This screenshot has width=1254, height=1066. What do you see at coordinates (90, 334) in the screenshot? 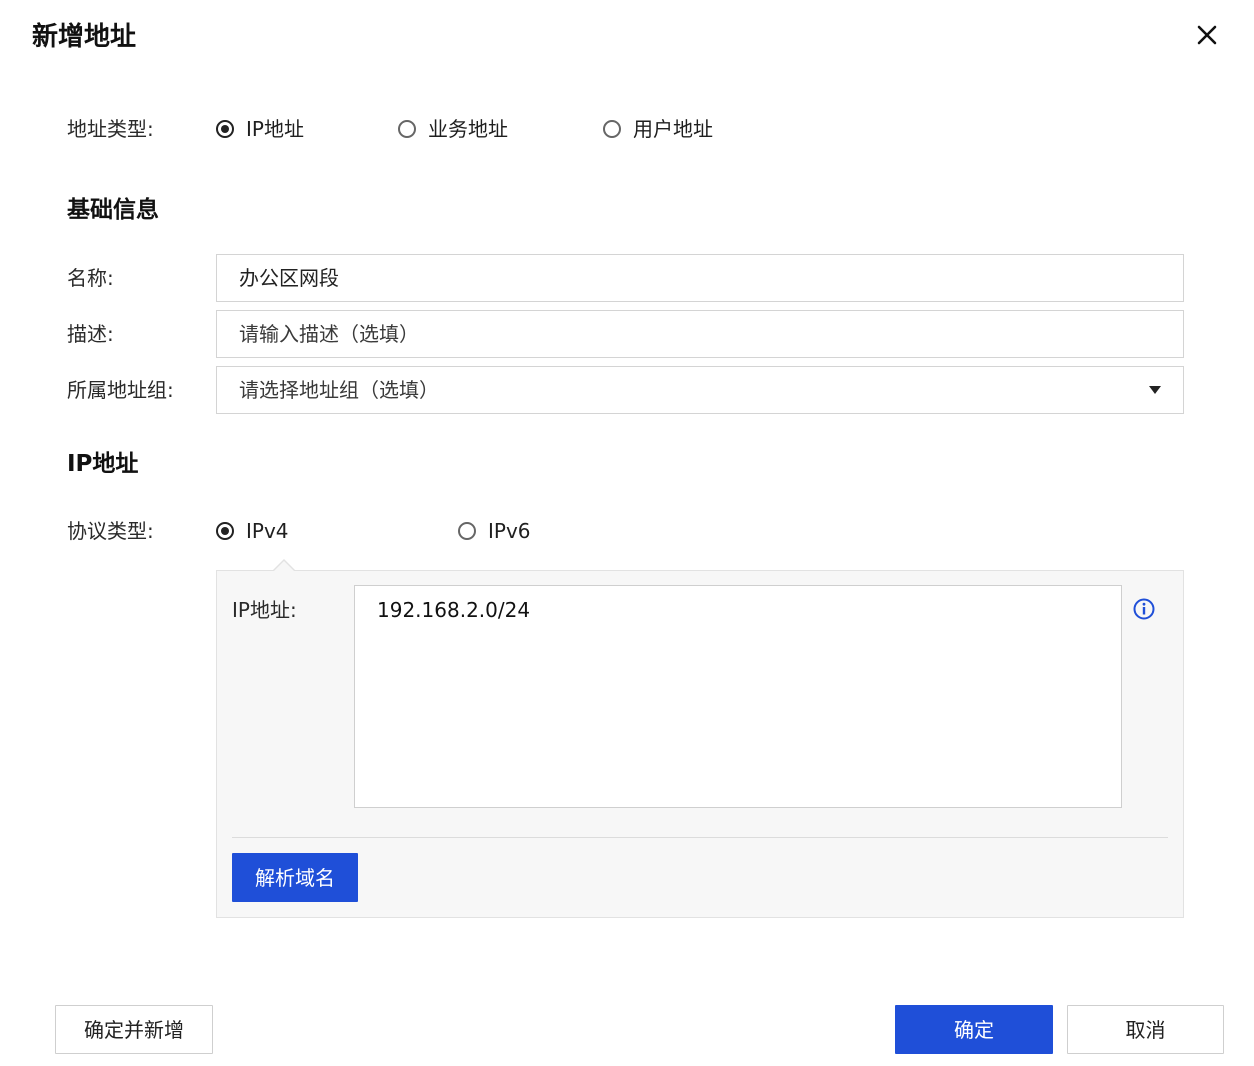
I see `description-label: 描述:` at bounding box center [90, 334].